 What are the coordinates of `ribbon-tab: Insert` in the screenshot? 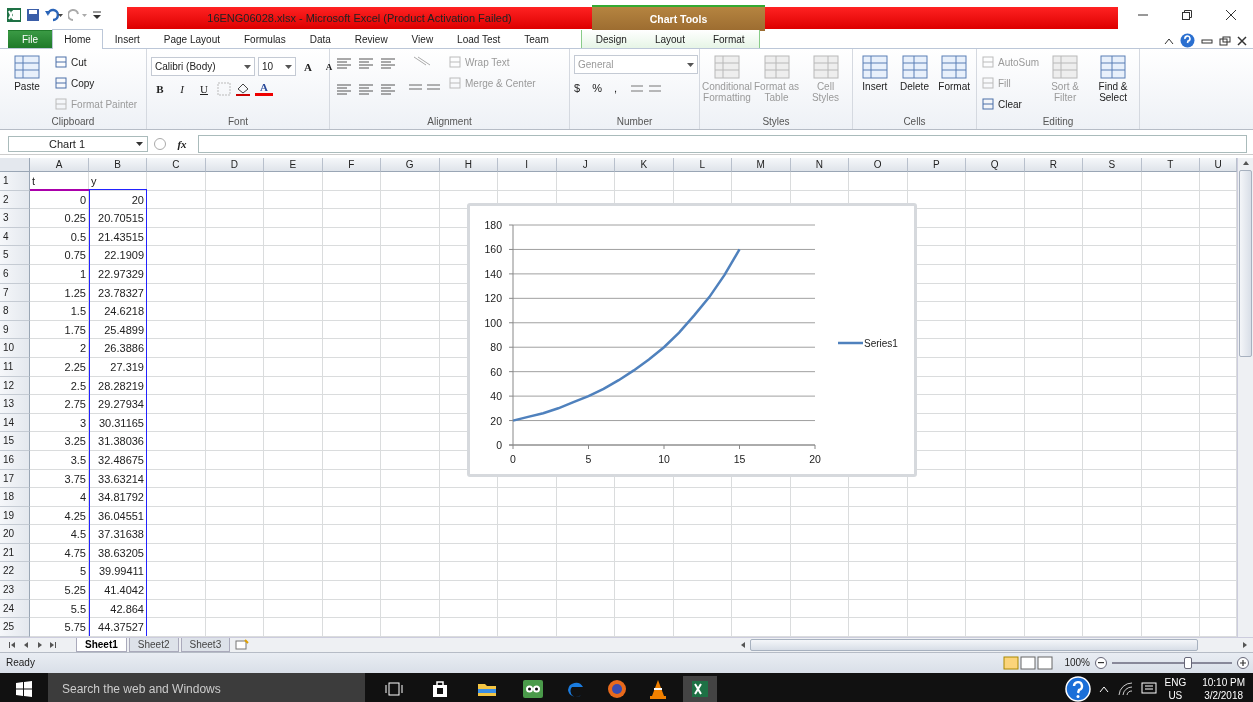 It's located at (127, 39).